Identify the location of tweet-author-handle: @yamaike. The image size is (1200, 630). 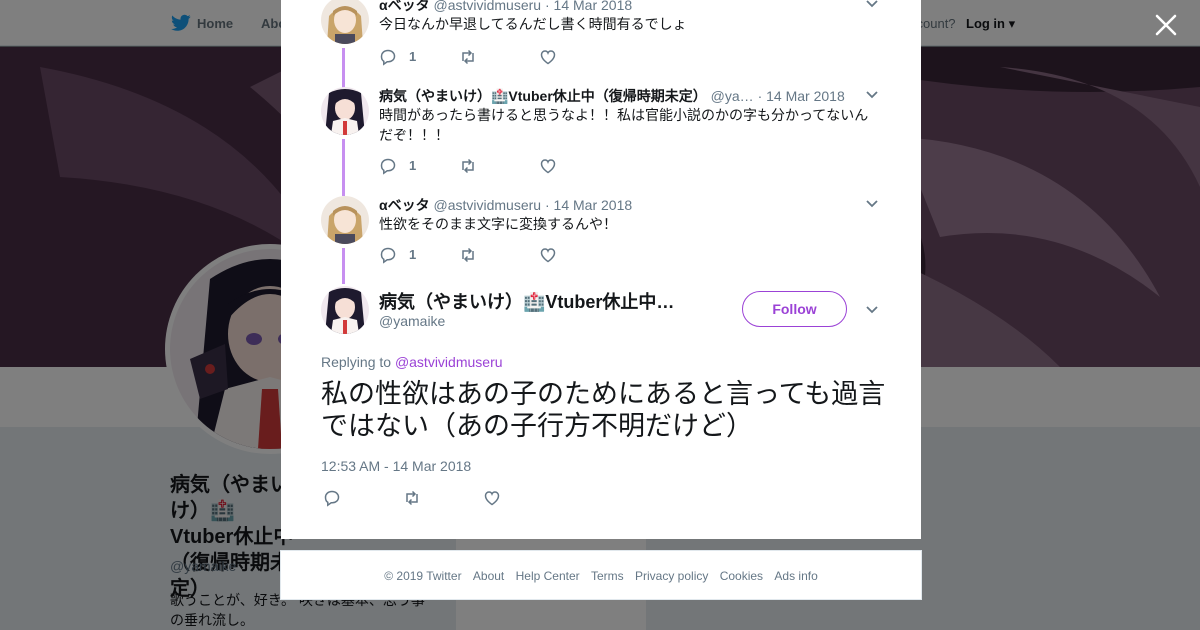
(412, 321).